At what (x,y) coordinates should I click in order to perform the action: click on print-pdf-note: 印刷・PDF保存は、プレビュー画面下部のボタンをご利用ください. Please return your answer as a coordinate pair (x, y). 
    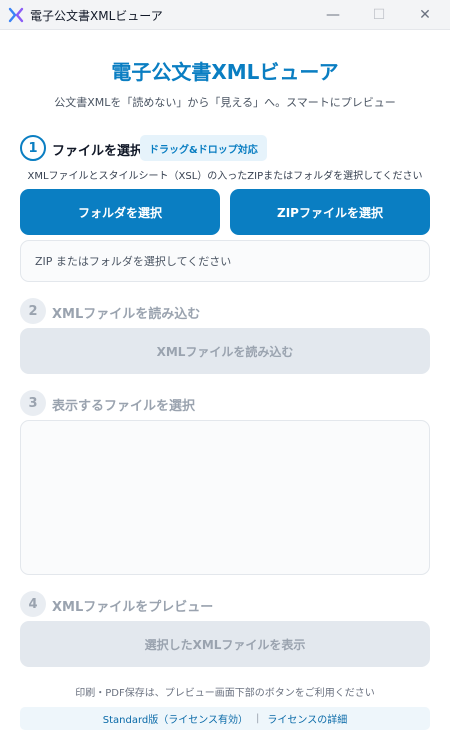
    Looking at the image, I should click on (225, 693).